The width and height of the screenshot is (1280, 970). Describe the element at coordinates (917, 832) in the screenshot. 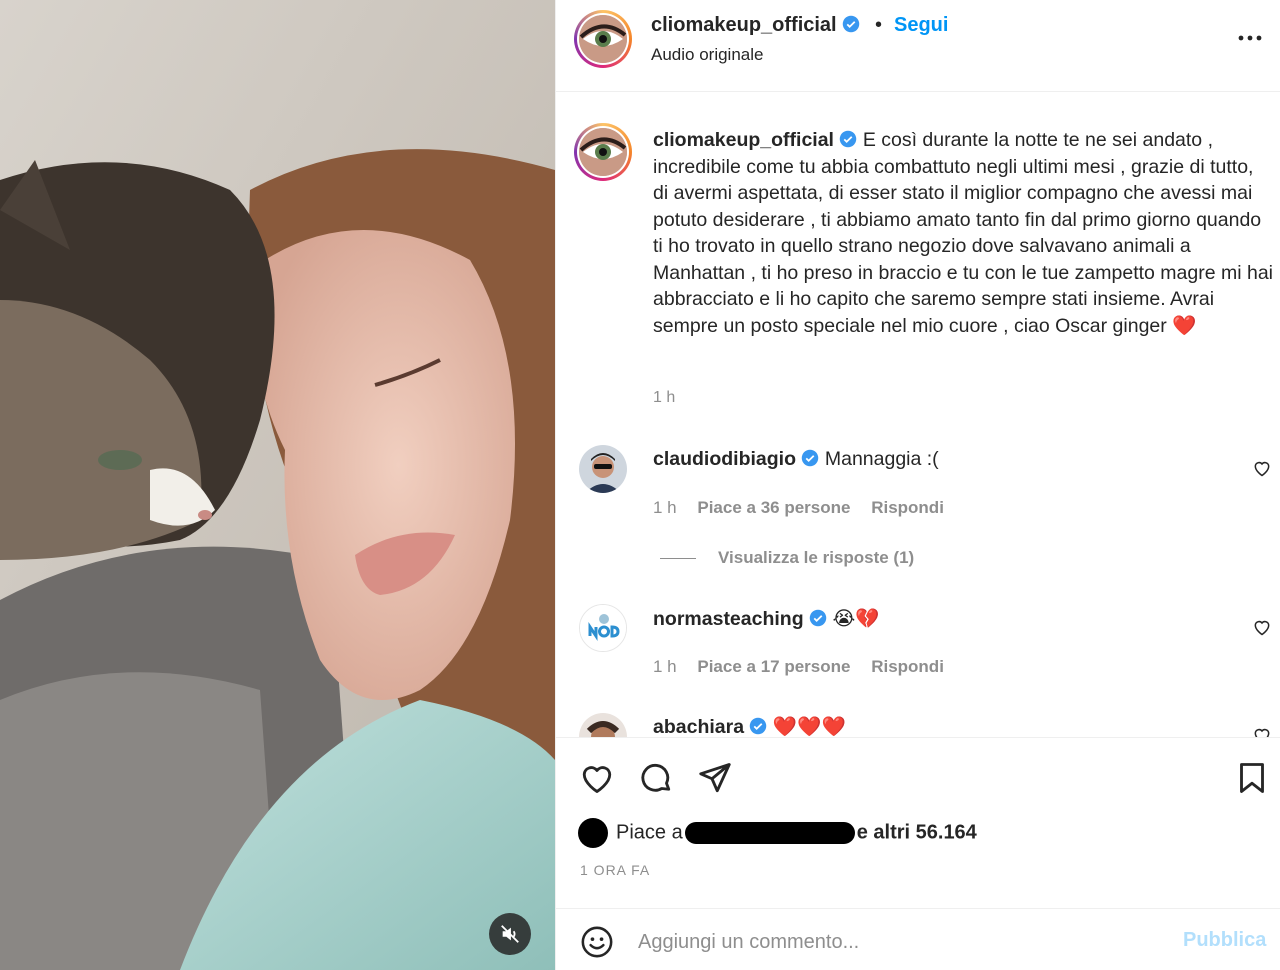

I see `likes-count: e altri 56.164` at that location.